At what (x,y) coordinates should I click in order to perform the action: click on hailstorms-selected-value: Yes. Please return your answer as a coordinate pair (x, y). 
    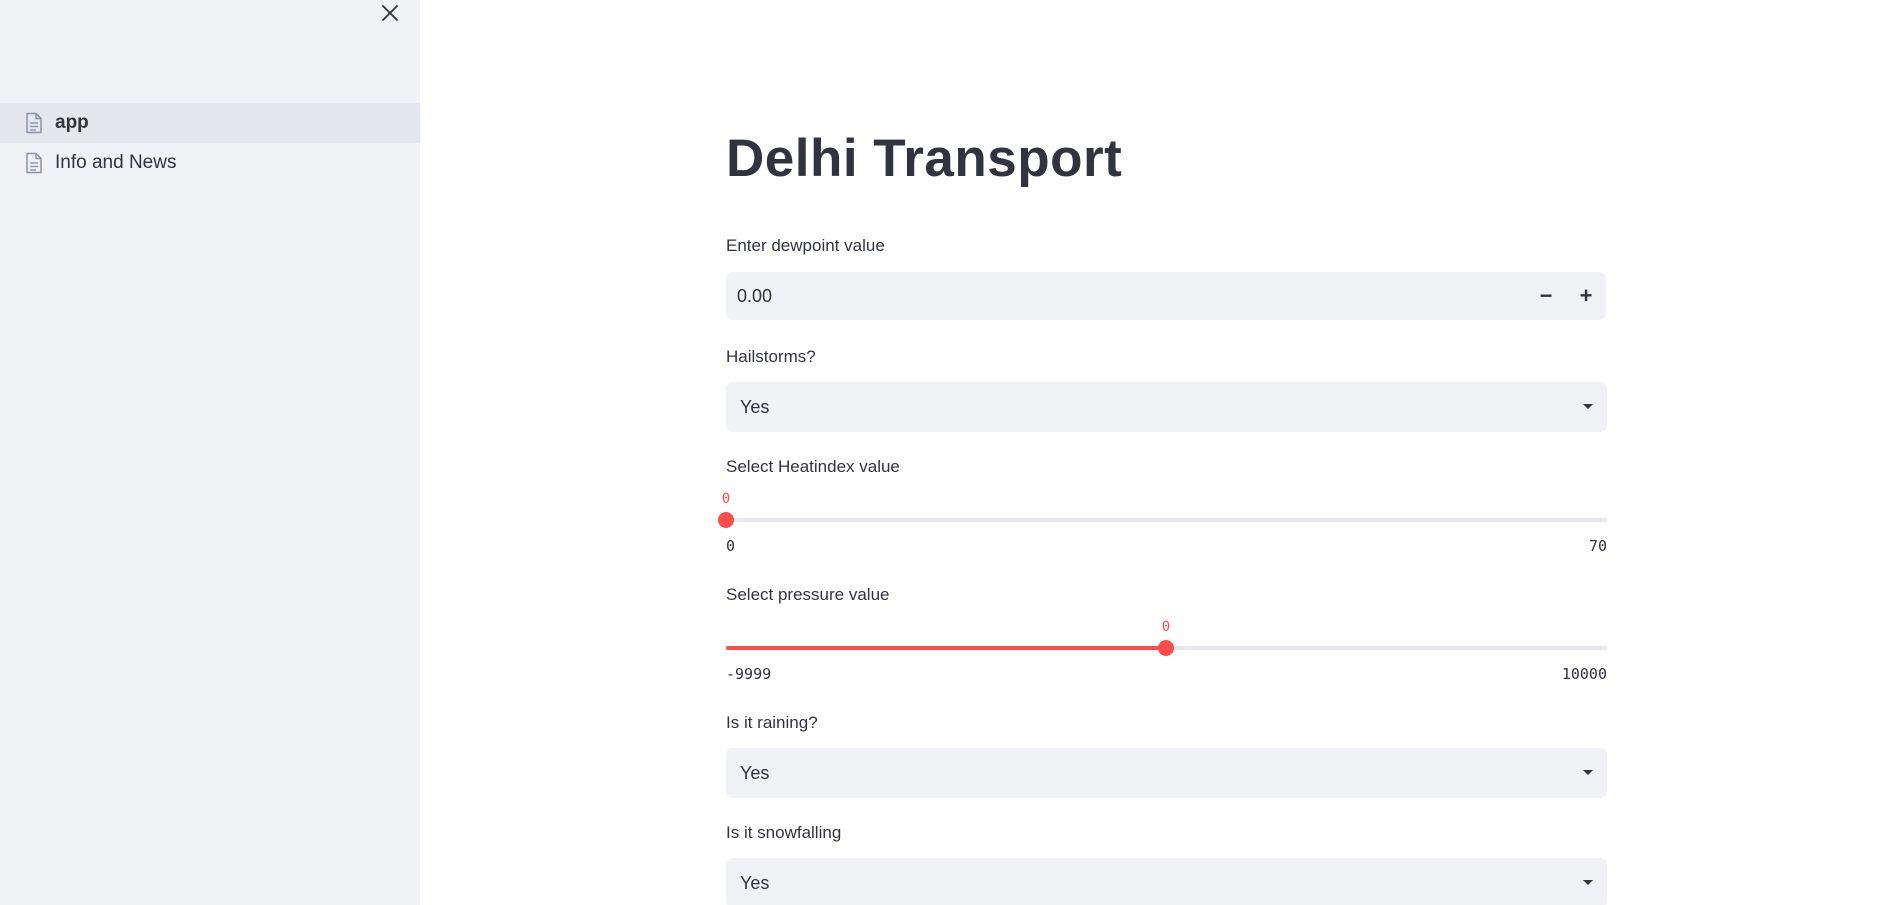
    Looking at the image, I should click on (755, 407).